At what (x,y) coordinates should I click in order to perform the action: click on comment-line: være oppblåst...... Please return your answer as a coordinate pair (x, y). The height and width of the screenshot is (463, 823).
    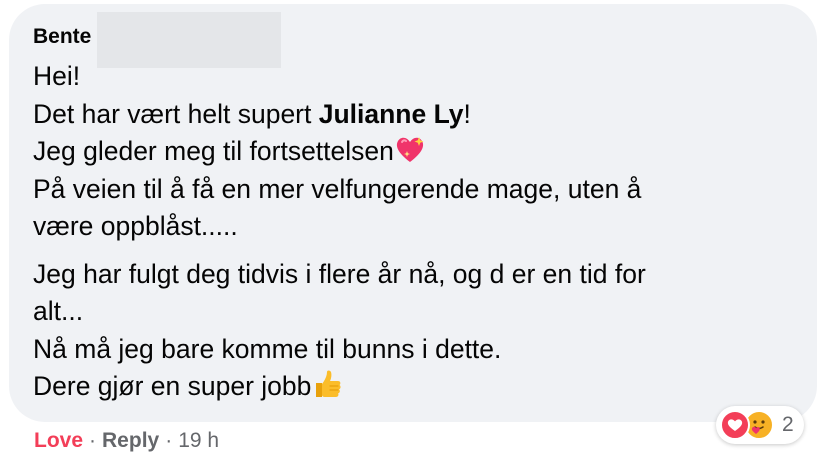
    Looking at the image, I should click on (135, 226).